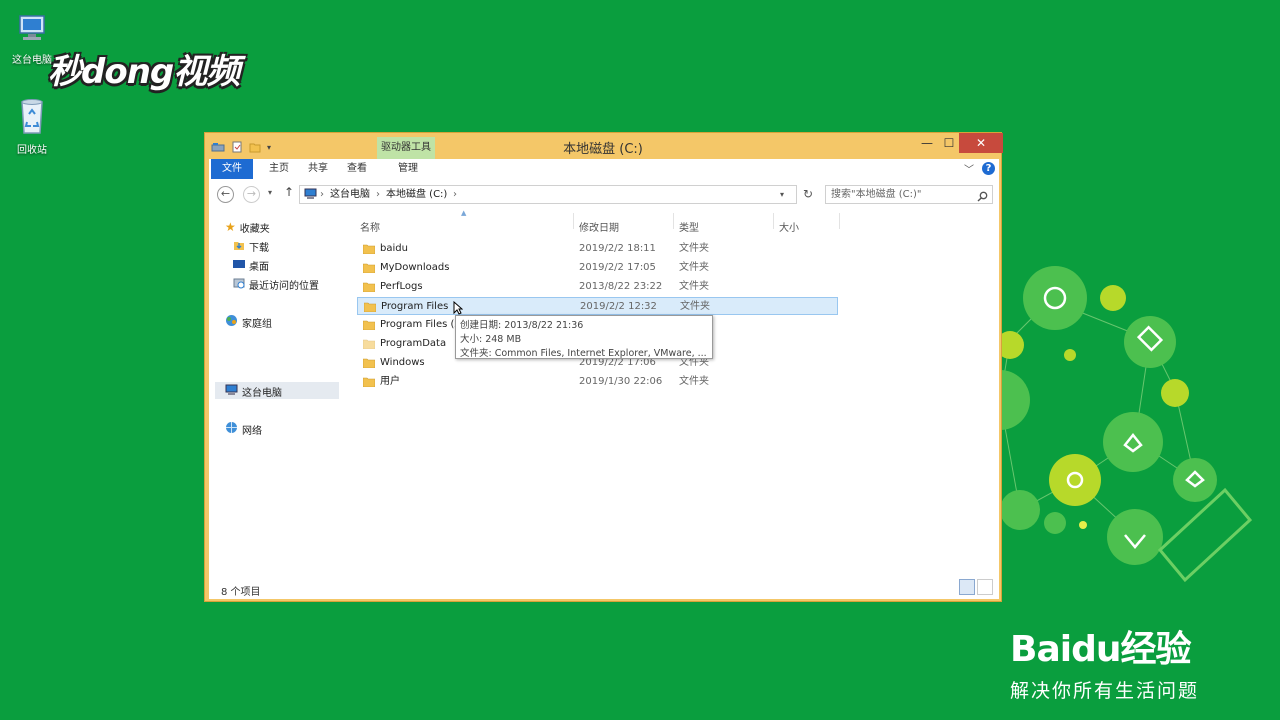 Image resolution: width=1280 pixels, height=720 pixels. What do you see at coordinates (231, 429) in the screenshot?
I see `network-icon` at bounding box center [231, 429].